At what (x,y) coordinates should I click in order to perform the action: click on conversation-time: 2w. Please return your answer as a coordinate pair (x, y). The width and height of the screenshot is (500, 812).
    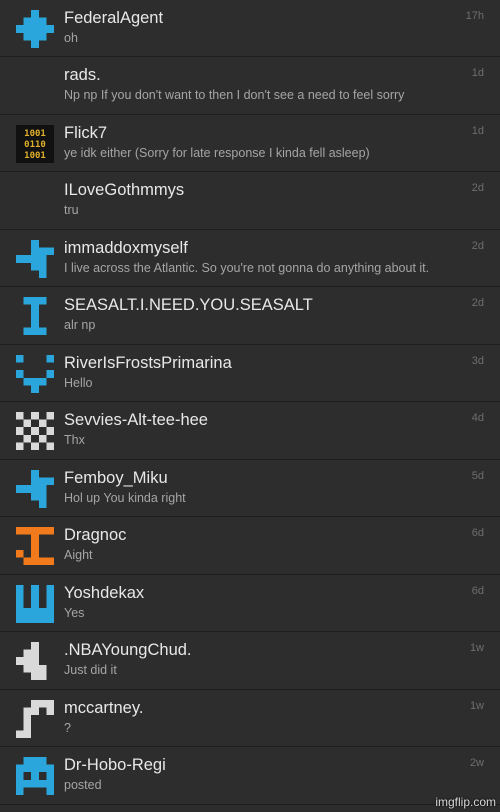
    Looking at the image, I should click on (476, 763).